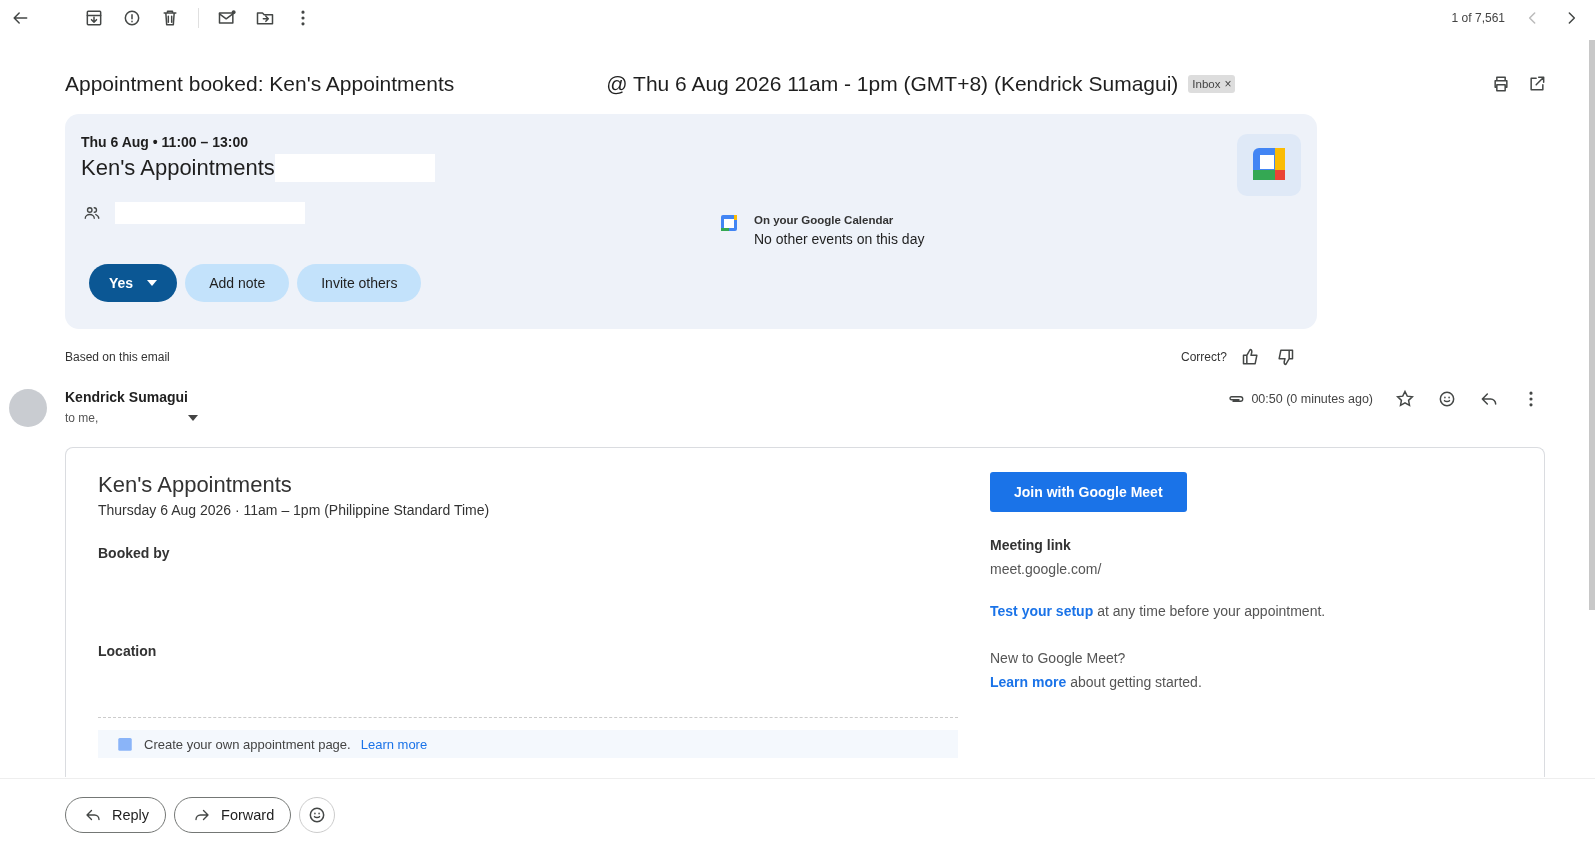 The image size is (1595, 866). Describe the element at coordinates (165, 142) in the screenshot. I see `event-date-time: Thu 6 Aug • 11:00 – 13:00` at that location.